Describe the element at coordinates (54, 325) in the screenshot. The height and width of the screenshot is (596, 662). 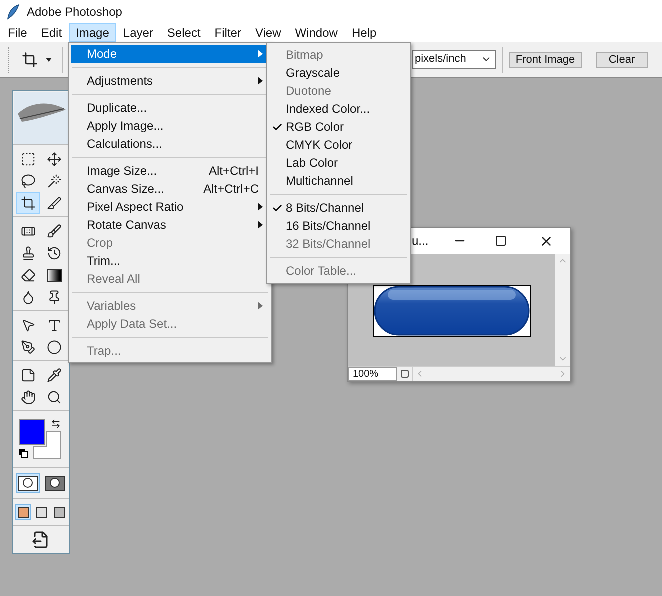
I see `type-icon` at that location.